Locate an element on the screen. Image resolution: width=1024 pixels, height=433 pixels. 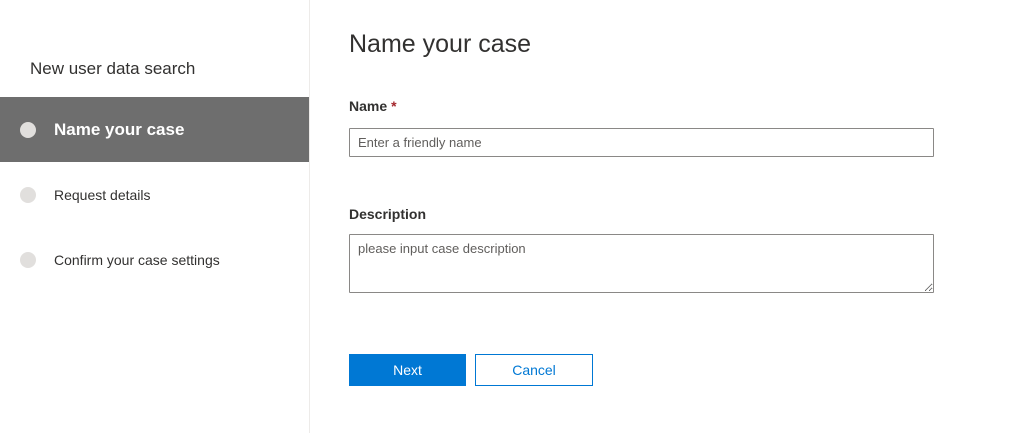
name-label-text: Name is located at coordinates (368, 106).